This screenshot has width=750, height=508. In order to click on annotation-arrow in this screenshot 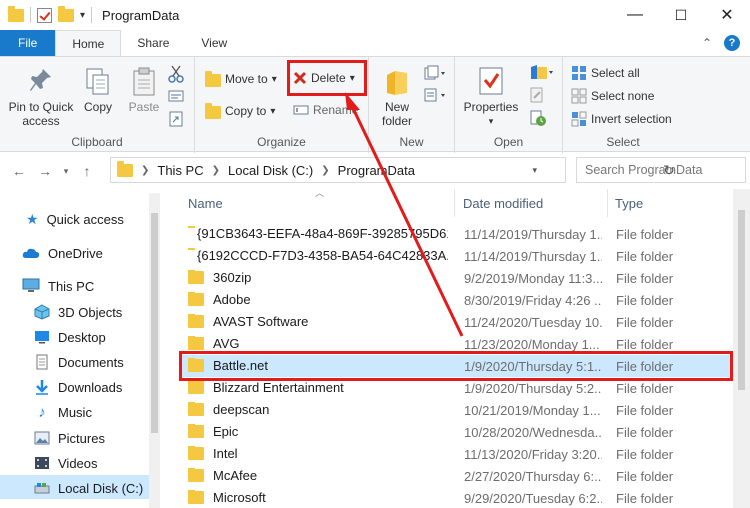, I will do `click(404, 214)`.